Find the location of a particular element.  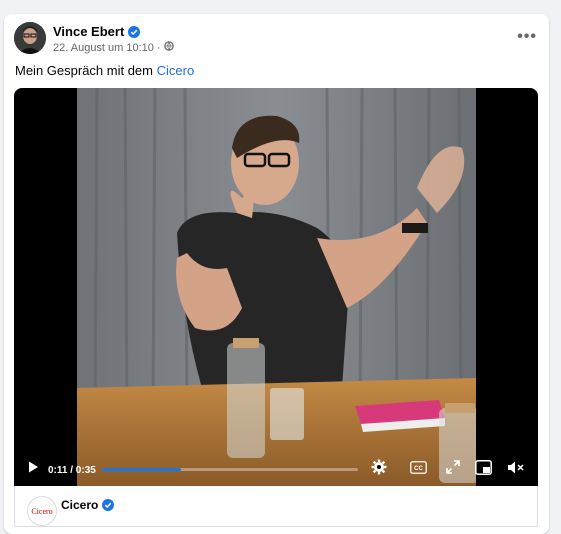

mute-icon is located at coordinates (516, 467).